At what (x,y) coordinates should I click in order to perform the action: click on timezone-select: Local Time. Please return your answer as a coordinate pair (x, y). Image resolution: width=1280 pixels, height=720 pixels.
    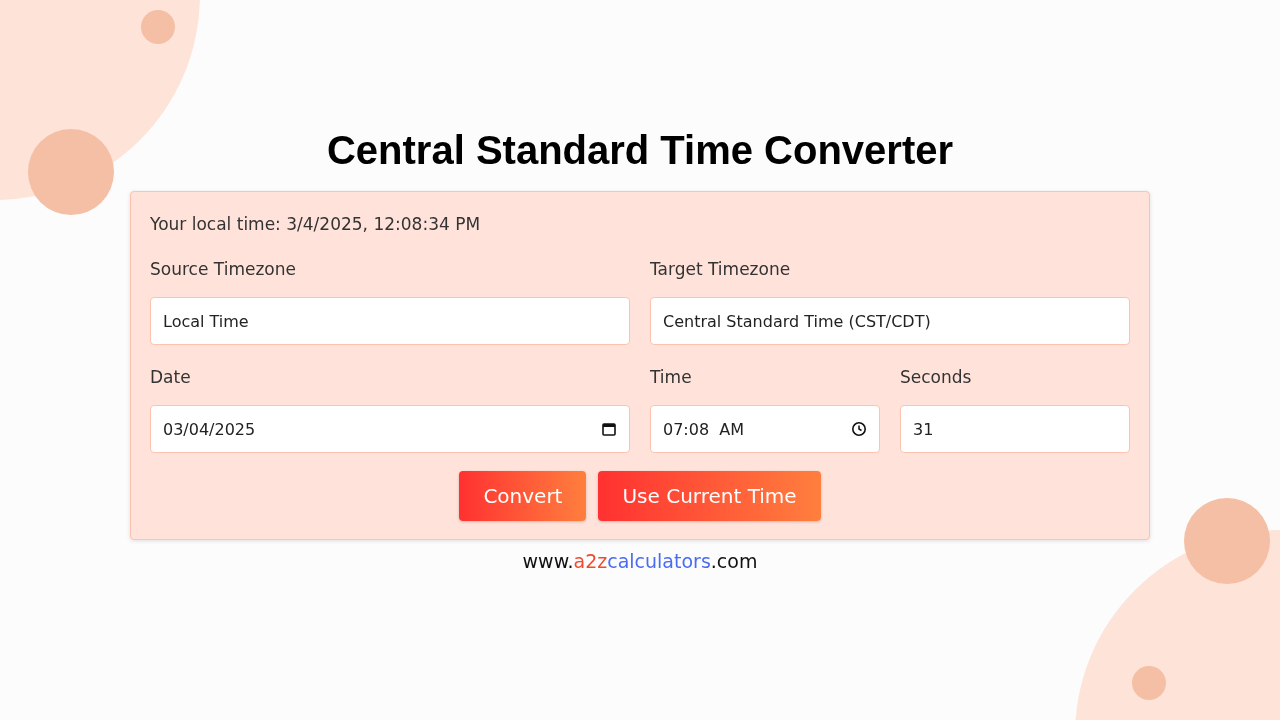
    Looking at the image, I should click on (390, 321).